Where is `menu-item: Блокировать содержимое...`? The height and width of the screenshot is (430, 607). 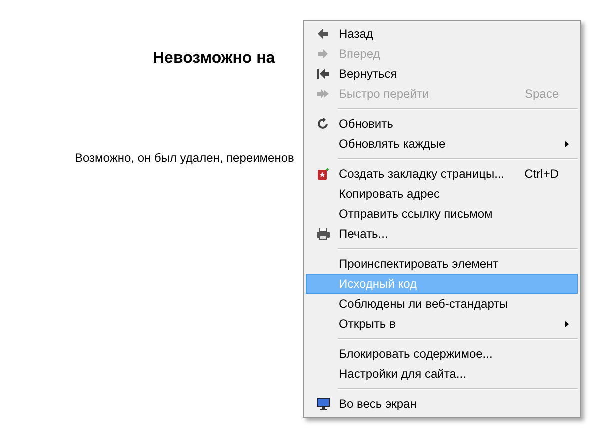
menu-item: Блокировать содержимое... is located at coordinates (442, 354).